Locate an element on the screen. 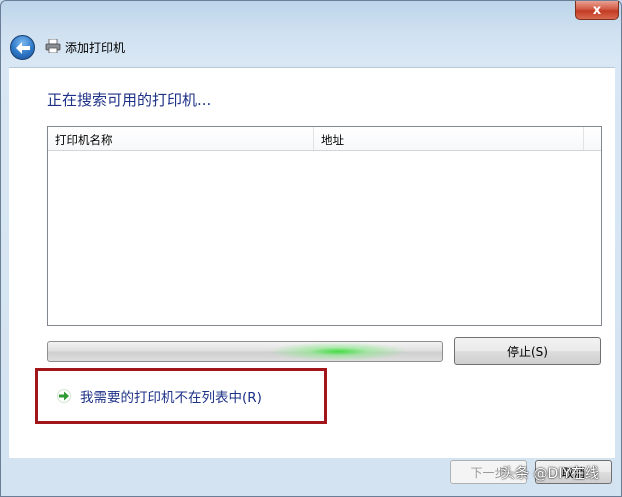 This screenshot has height=497, width=622. search-progress-bar is located at coordinates (245, 351).